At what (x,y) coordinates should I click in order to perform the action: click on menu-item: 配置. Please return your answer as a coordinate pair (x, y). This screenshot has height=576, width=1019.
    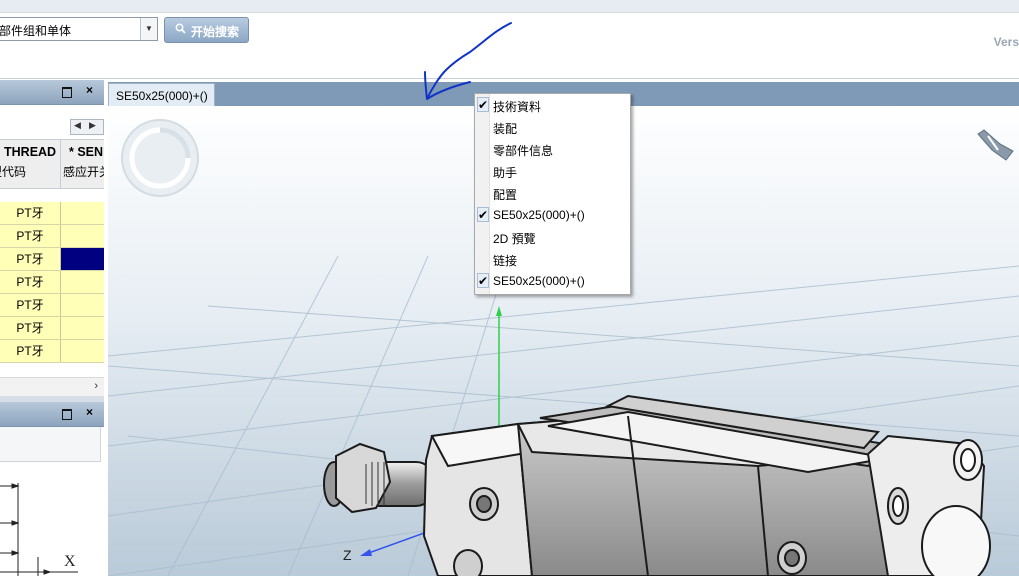
    Looking at the image, I should click on (552, 193).